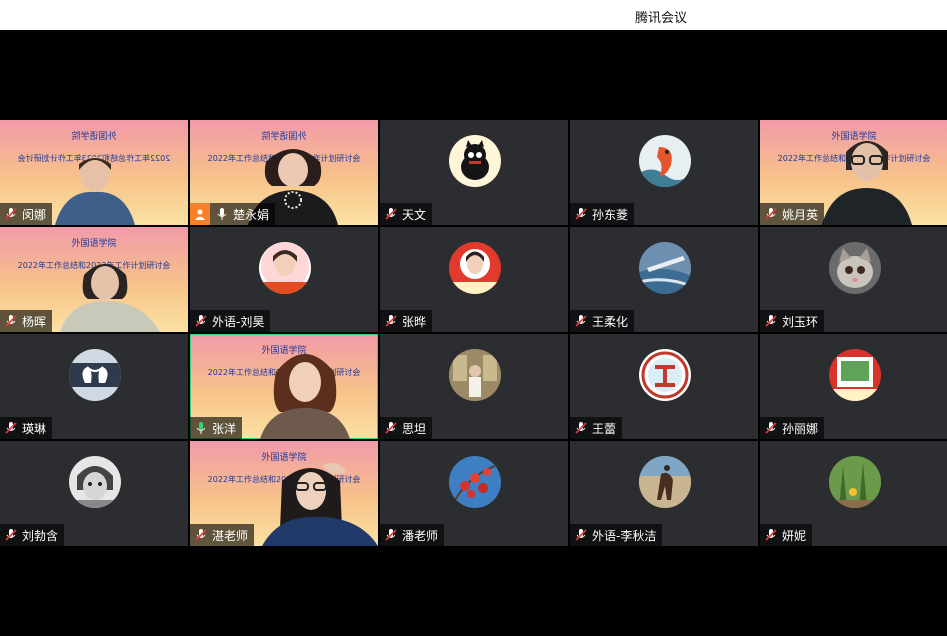 This screenshot has width=947, height=636. I want to click on video-tile-4: 外国语学院 2022年工作总结和2023年工作计划研讨会 姚月英, so click(853, 172).